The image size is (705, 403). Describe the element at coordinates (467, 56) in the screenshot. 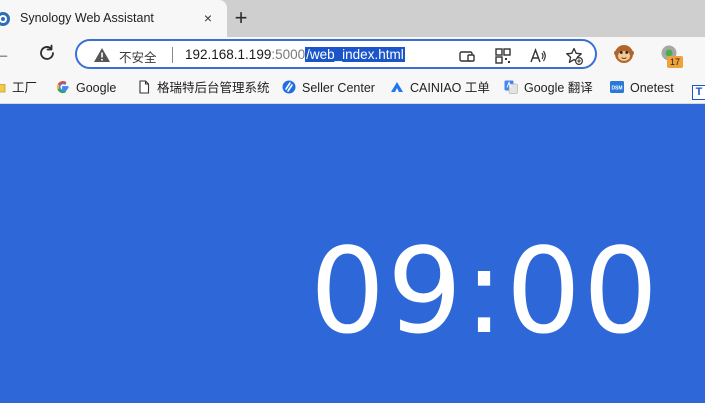

I see `app-available-icon` at that location.